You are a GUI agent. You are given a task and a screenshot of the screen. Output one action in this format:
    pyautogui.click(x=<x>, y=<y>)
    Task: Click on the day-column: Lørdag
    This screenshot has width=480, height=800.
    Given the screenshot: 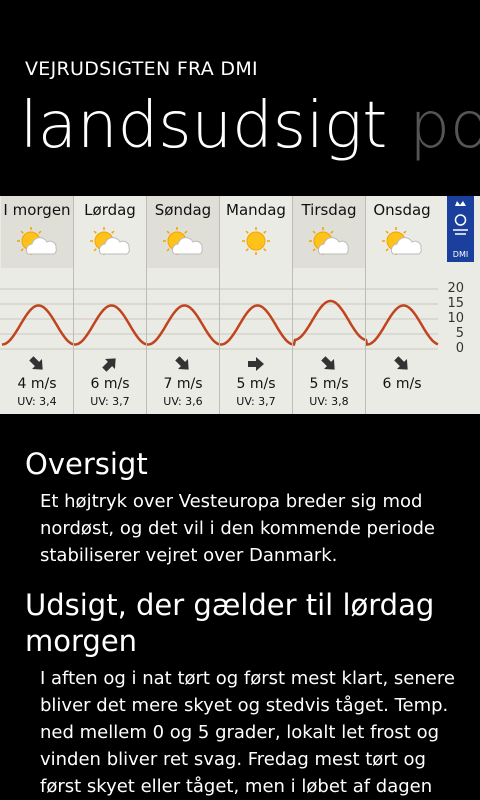 What is the action you would take?
    pyautogui.click(x=110, y=232)
    